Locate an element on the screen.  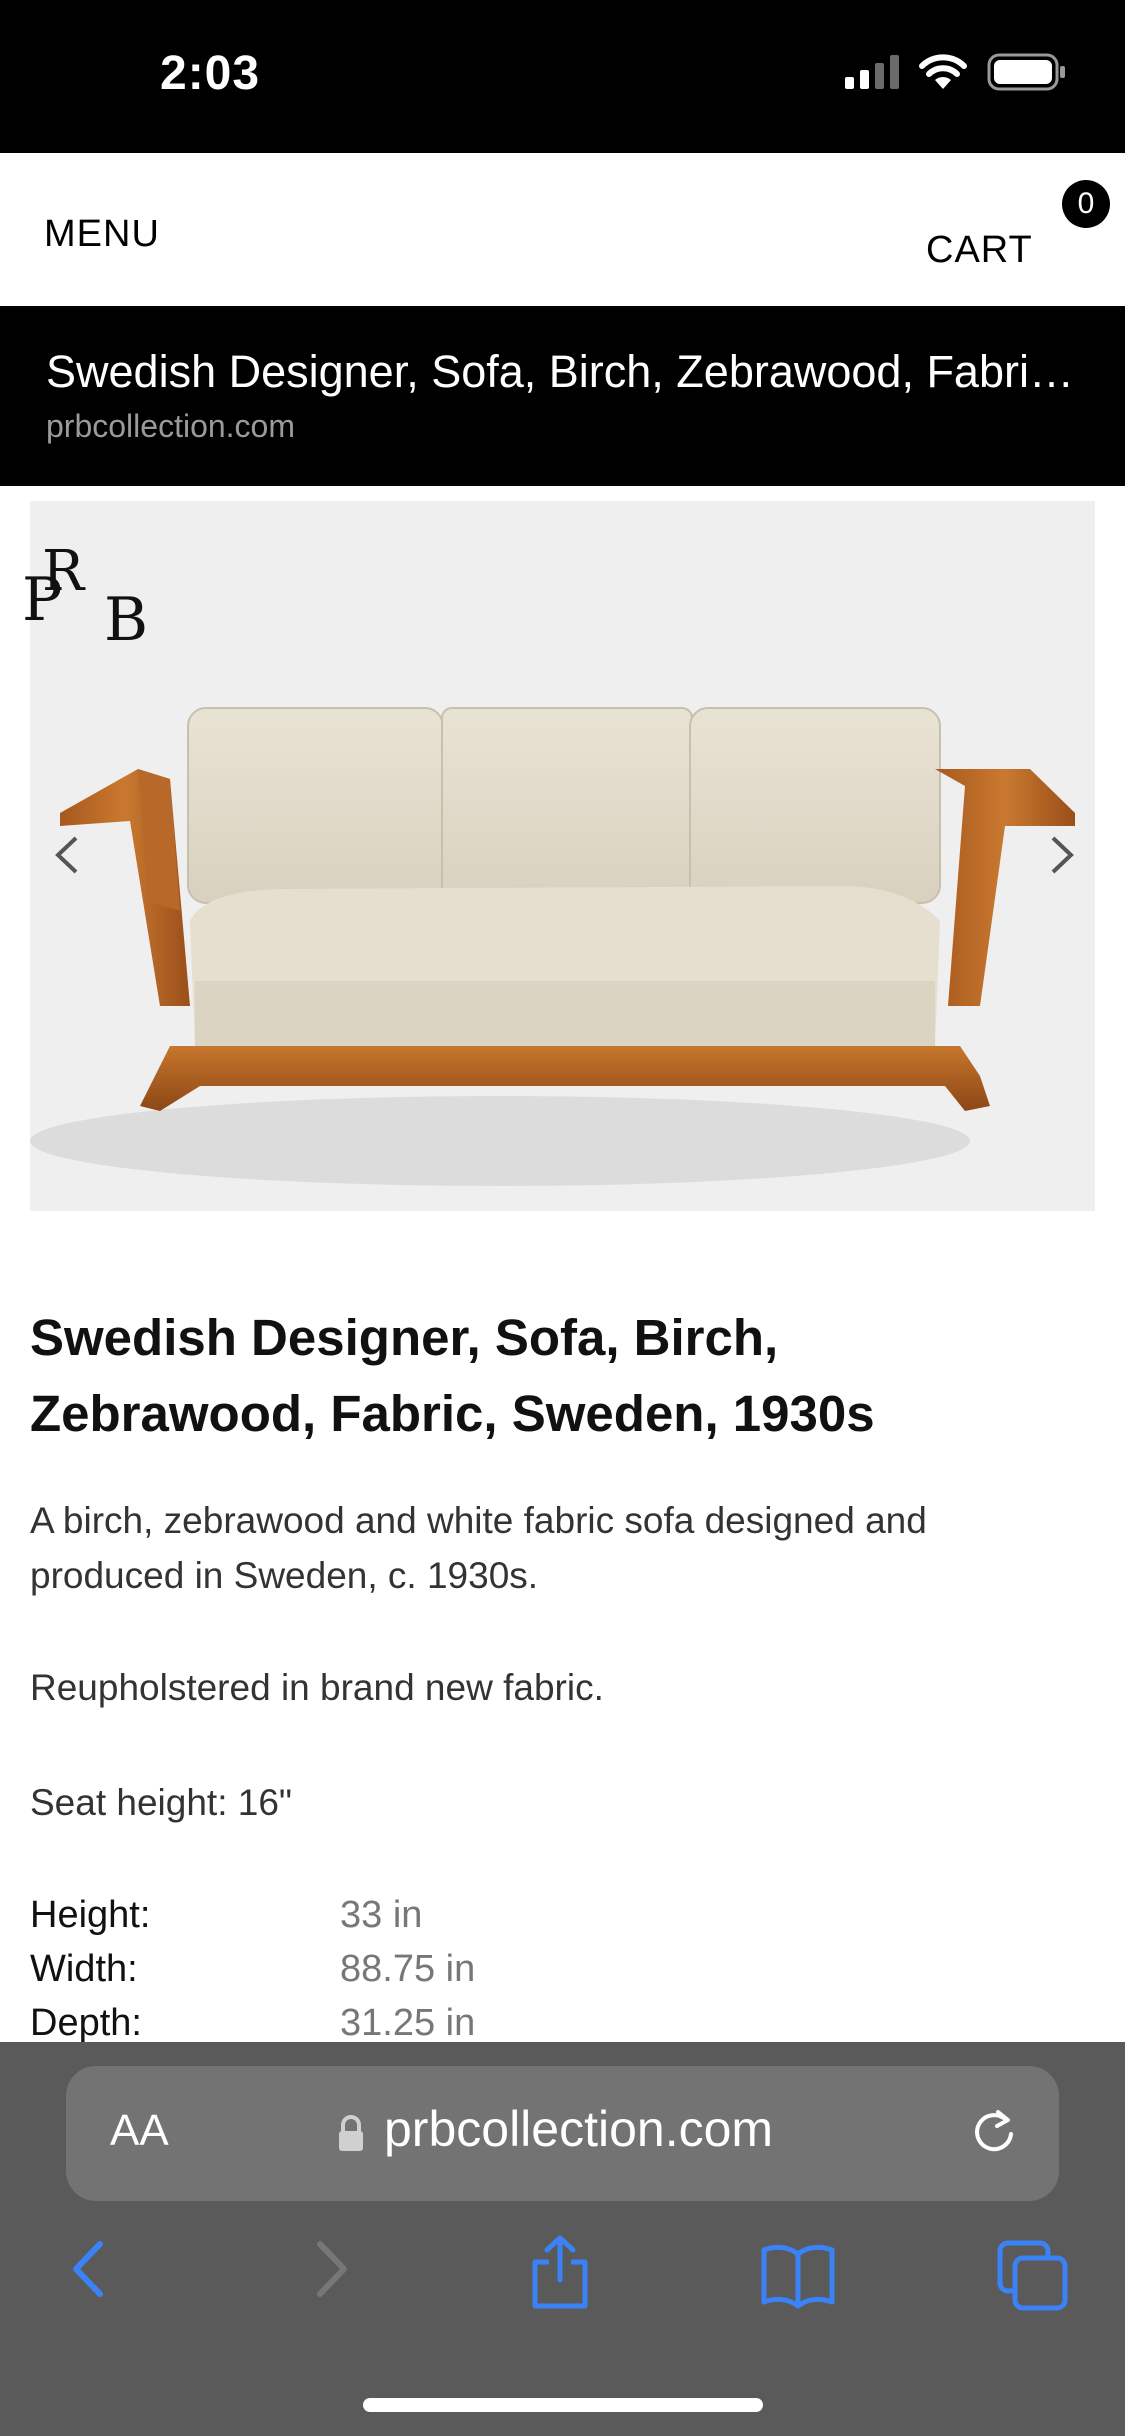
text-size-button: AA is located at coordinates (139, 2131).